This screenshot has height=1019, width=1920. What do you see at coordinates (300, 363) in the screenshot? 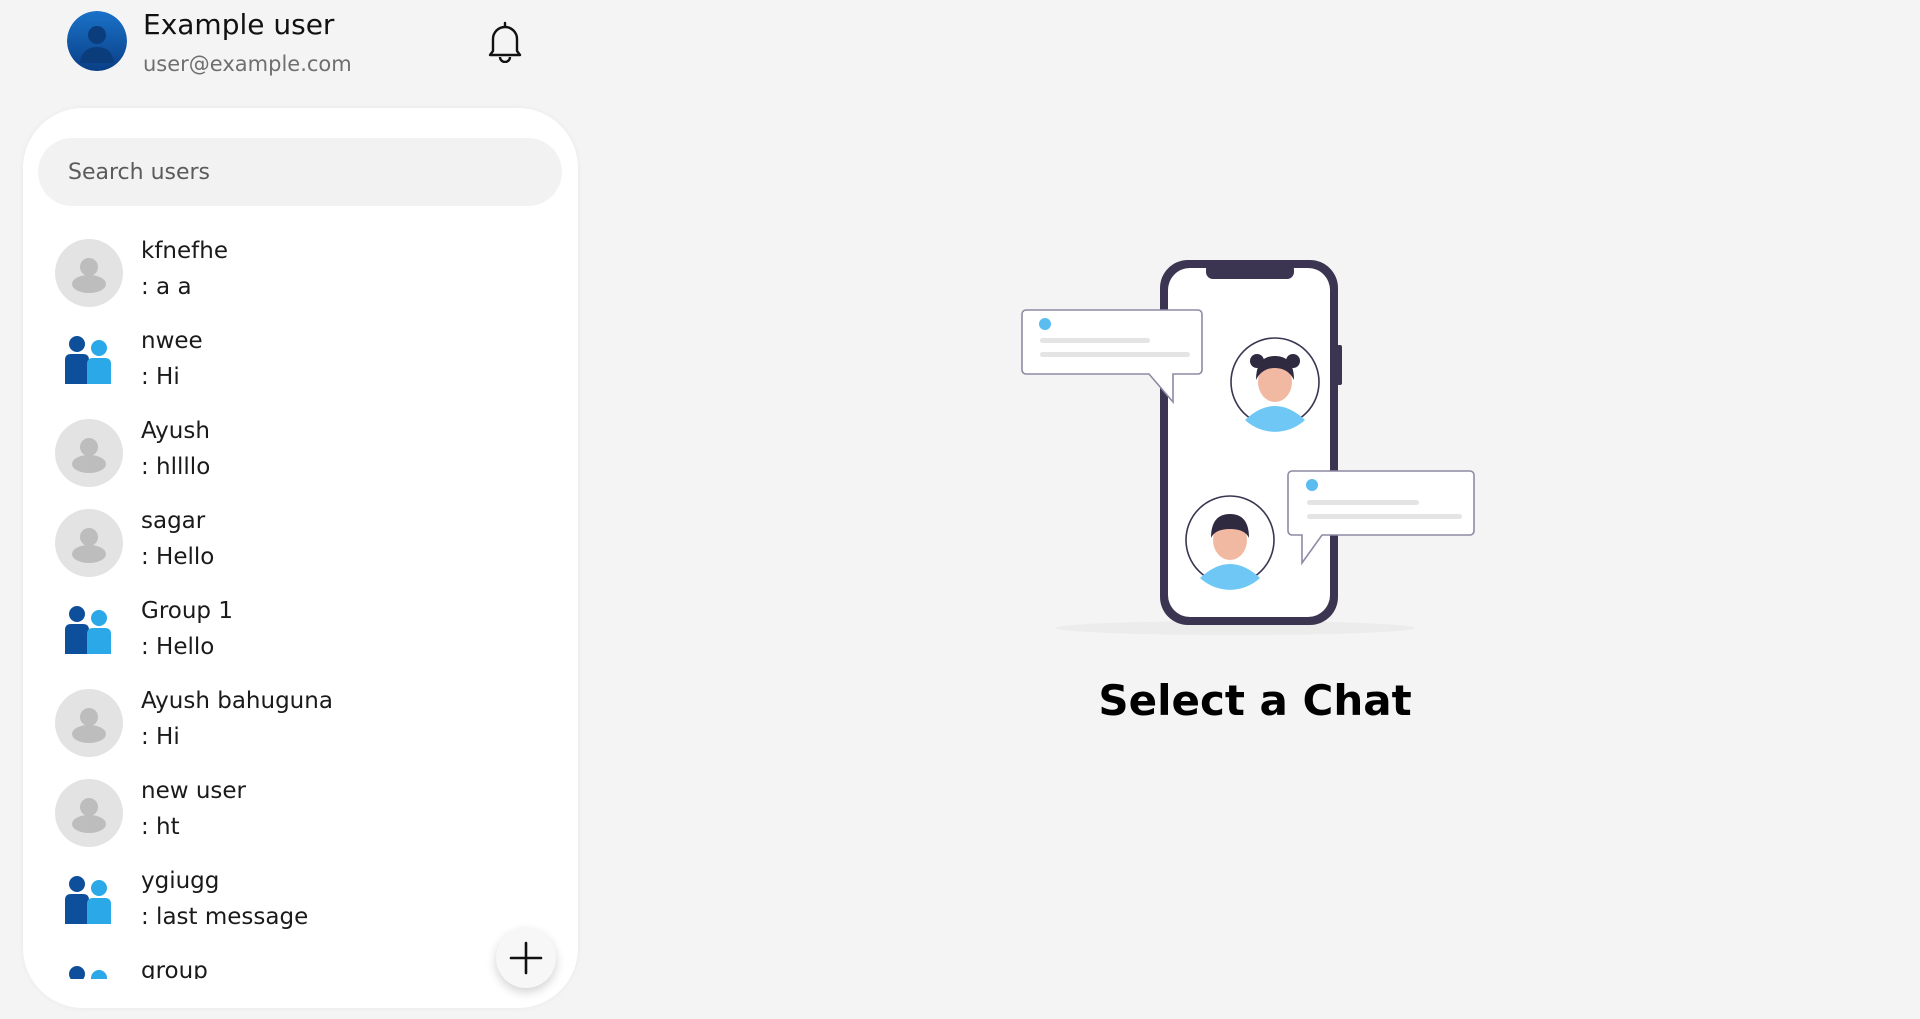
I see `list-item: nwee : Hi` at bounding box center [300, 363].